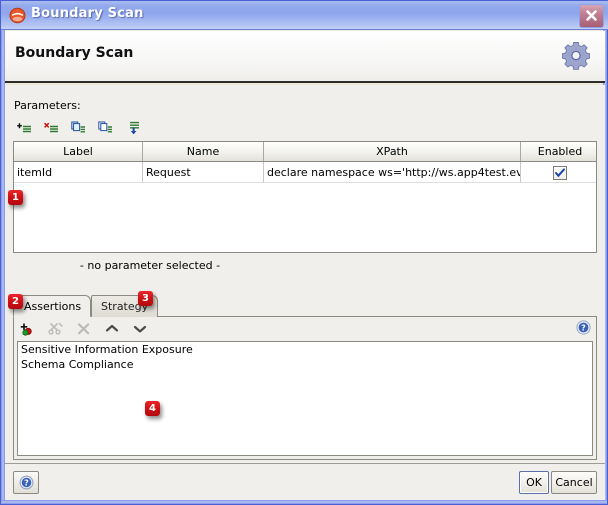 The width and height of the screenshot is (608, 505). Describe the element at coordinates (28, 329) in the screenshot. I see `add-assertion-icon` at that location.